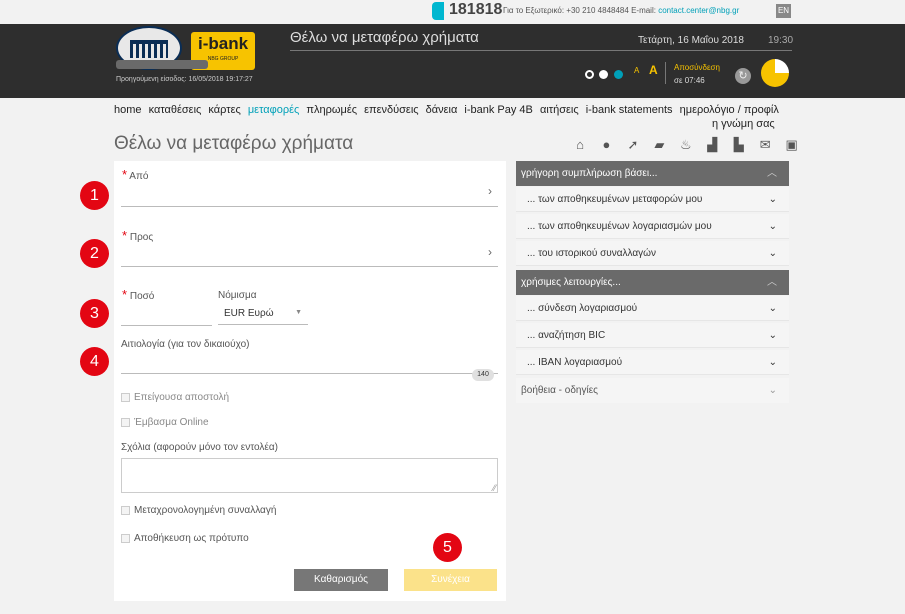 This screenshot has width=905, height=614. I want to click on sidebar-item-history-label: ... του ιστορικού συναλλαγών, so click(591, 253).